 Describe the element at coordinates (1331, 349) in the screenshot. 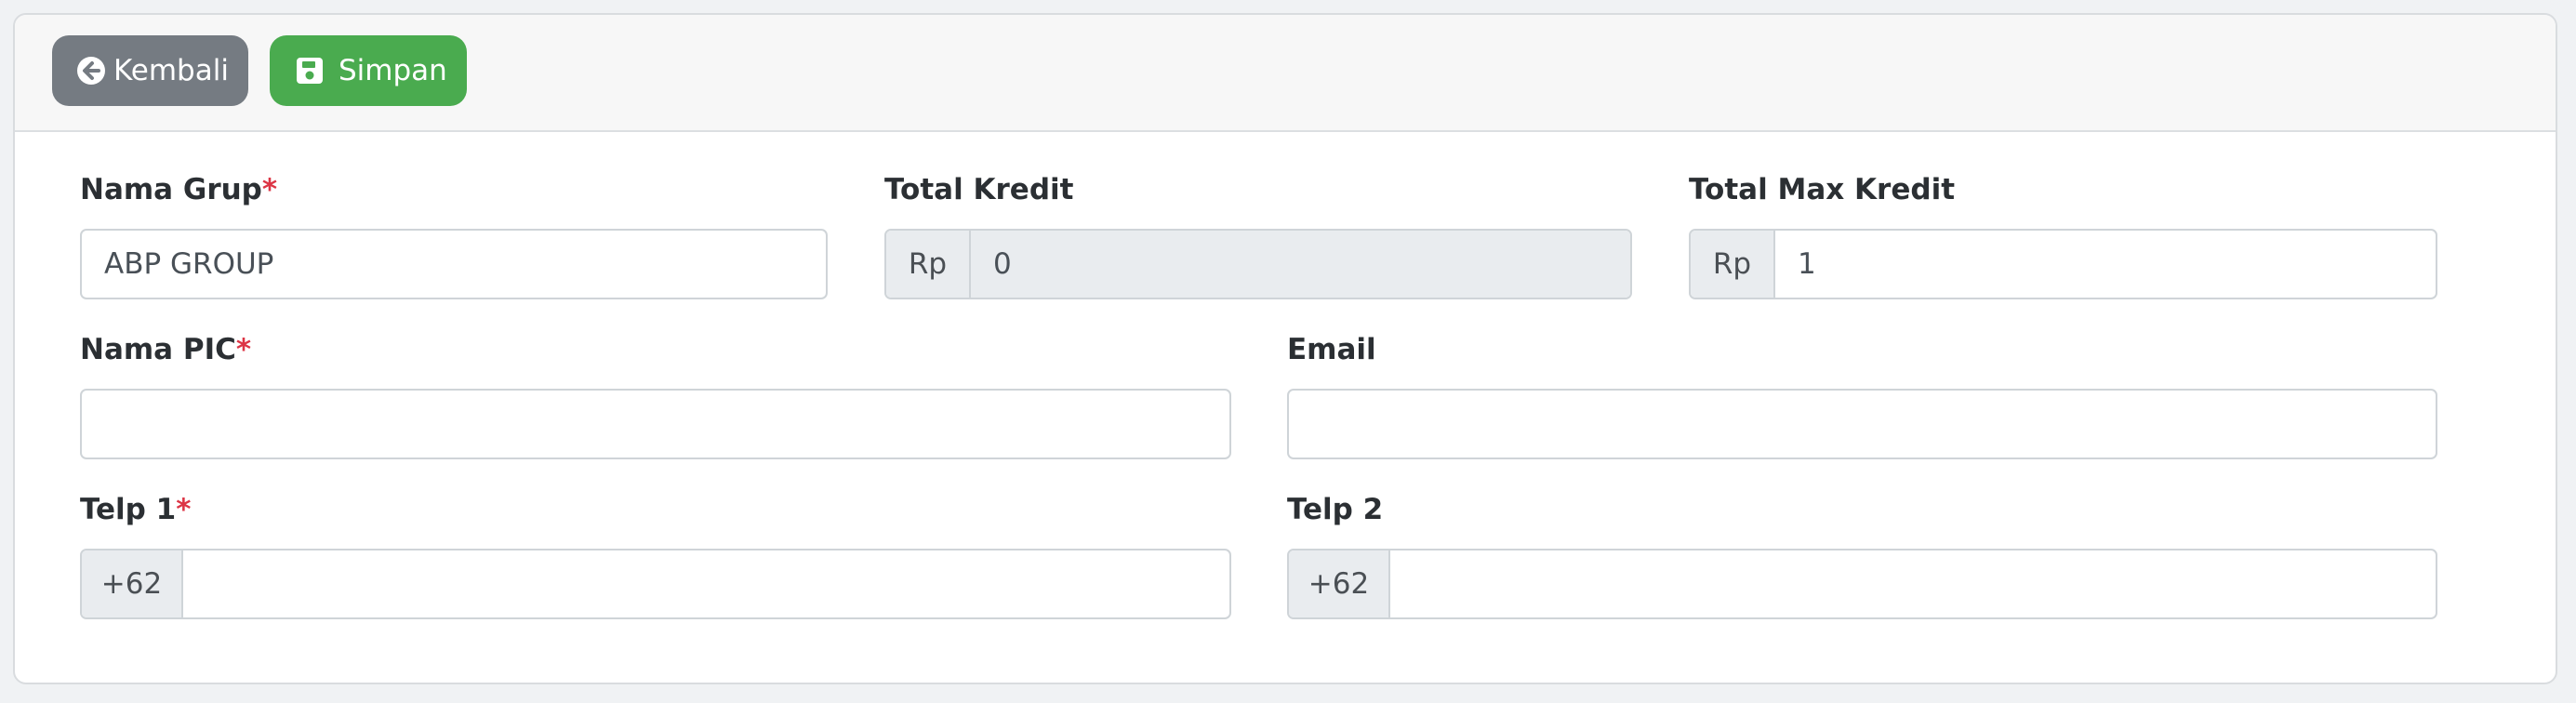

I see `email-label: Email` at that location.